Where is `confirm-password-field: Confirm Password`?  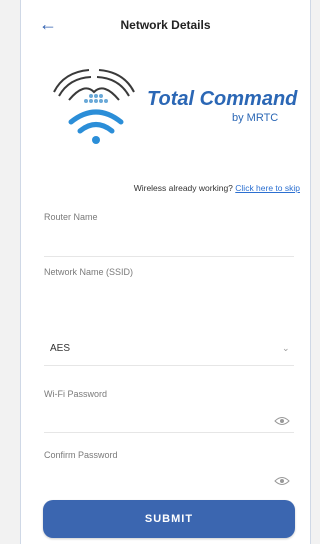
confirm-password-field: Confirm Password is located at coordinates (169, 472).